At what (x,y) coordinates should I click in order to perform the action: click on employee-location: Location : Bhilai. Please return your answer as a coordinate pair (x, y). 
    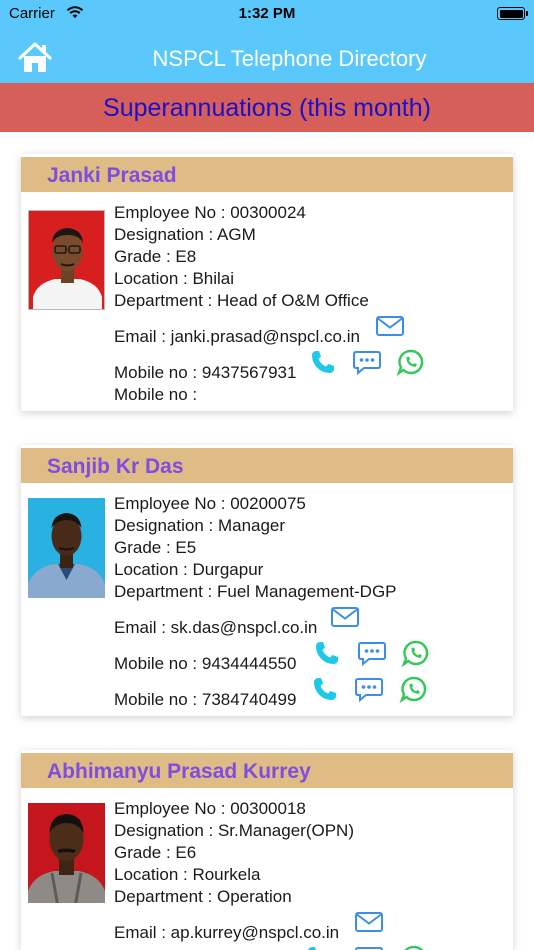
    Looking at the image, I should click on (174, 278).